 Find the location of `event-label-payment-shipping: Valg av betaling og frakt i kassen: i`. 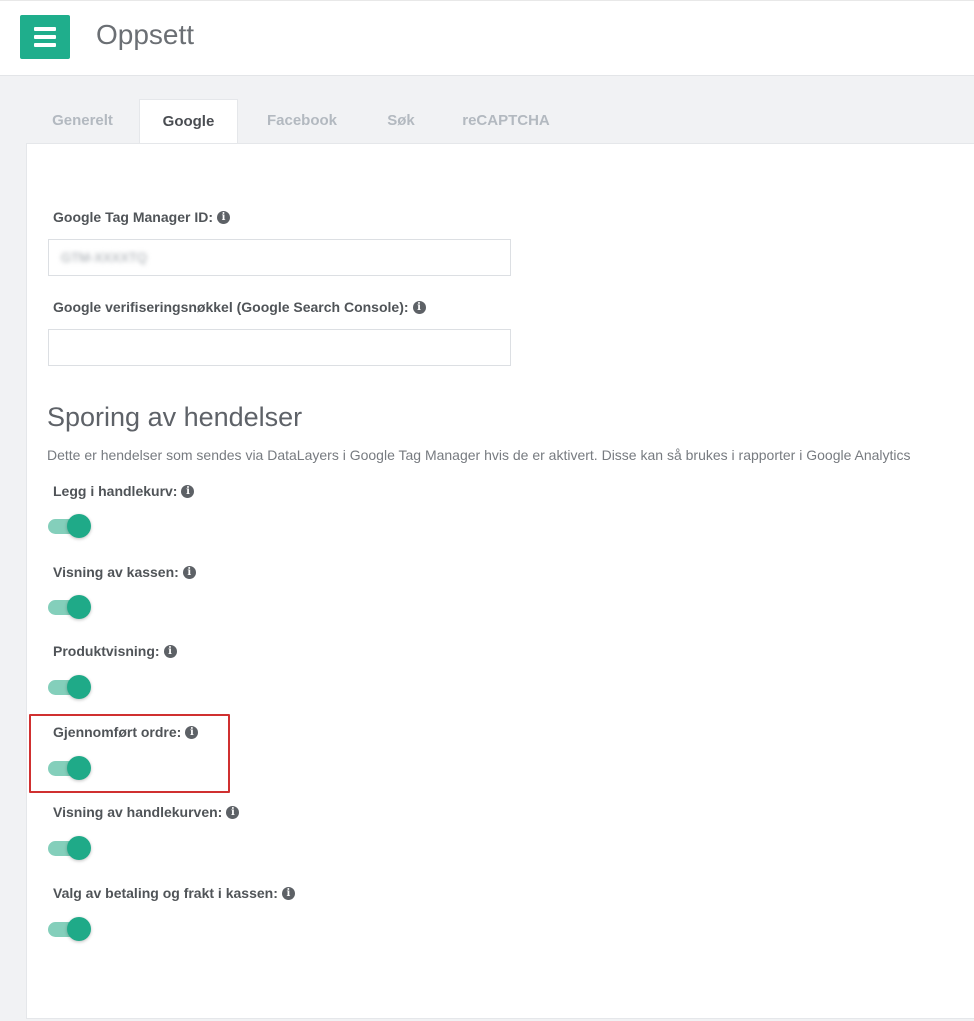

event-label-payment-shipping: Valg av betaling og frakt i kassen: i is located at coordinates (174, 893).